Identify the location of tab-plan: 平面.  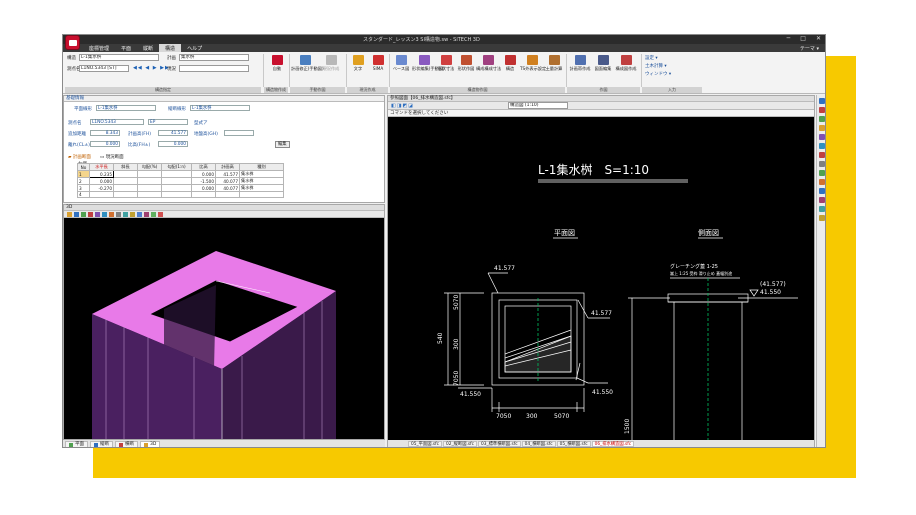
(76, 444).